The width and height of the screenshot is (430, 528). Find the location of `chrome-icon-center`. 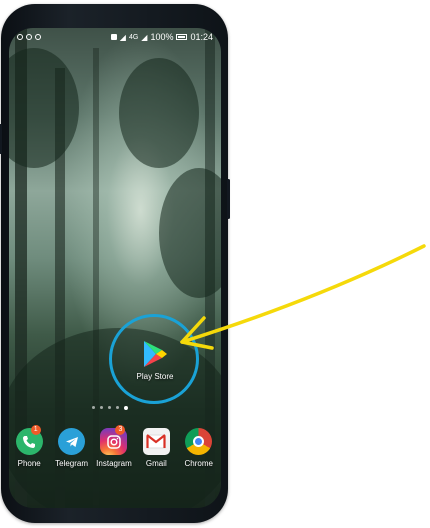

chrome-icon-center is located at coordinates (199, 441).